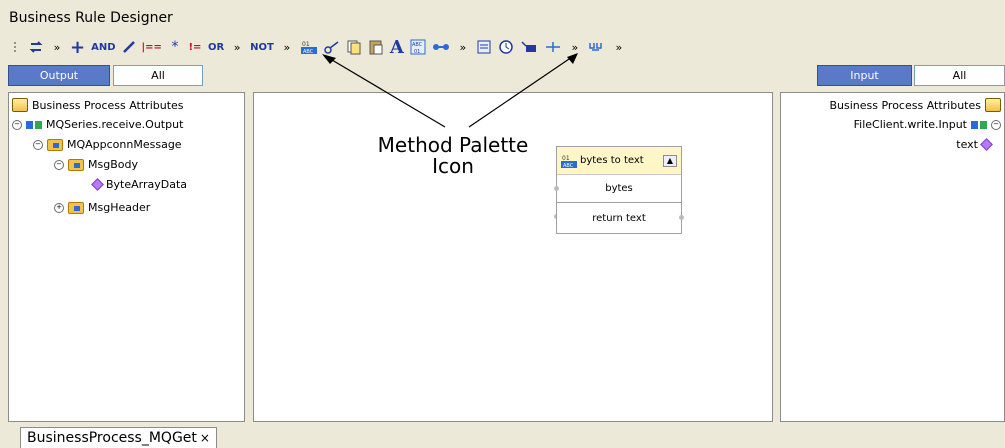 The width and height of the screenshot is (1005, 448). What do you see at coordinates (597, 47) in the screenshot?
I see `join-icon` at bounding box center [597, 47].